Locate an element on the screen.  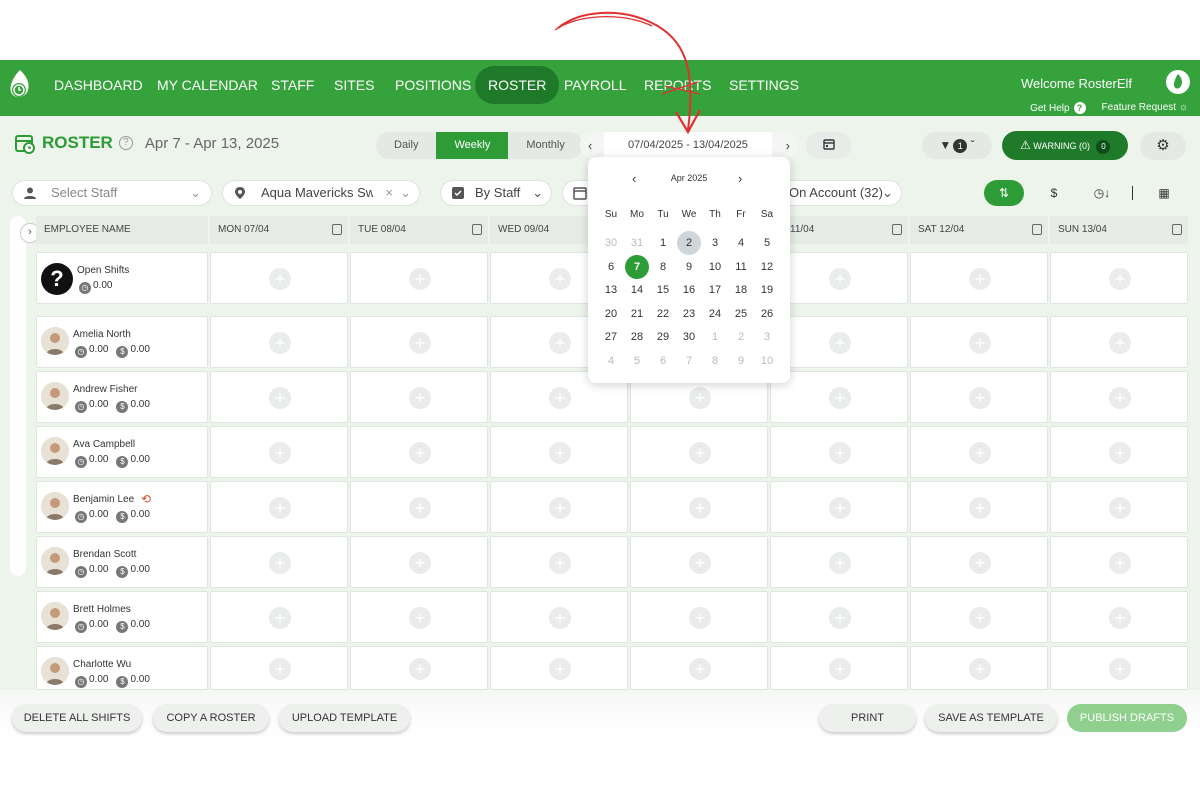
feature-request-link: Feature Request ☼ is located at coordinates (1145, 108).